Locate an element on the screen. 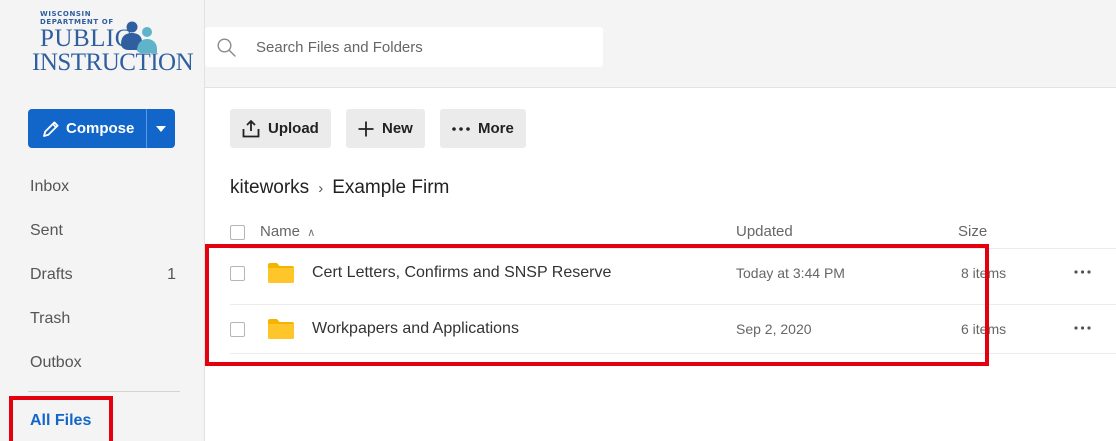  sort-ascending-icon: ∧ is located at coordinates (311, 233).